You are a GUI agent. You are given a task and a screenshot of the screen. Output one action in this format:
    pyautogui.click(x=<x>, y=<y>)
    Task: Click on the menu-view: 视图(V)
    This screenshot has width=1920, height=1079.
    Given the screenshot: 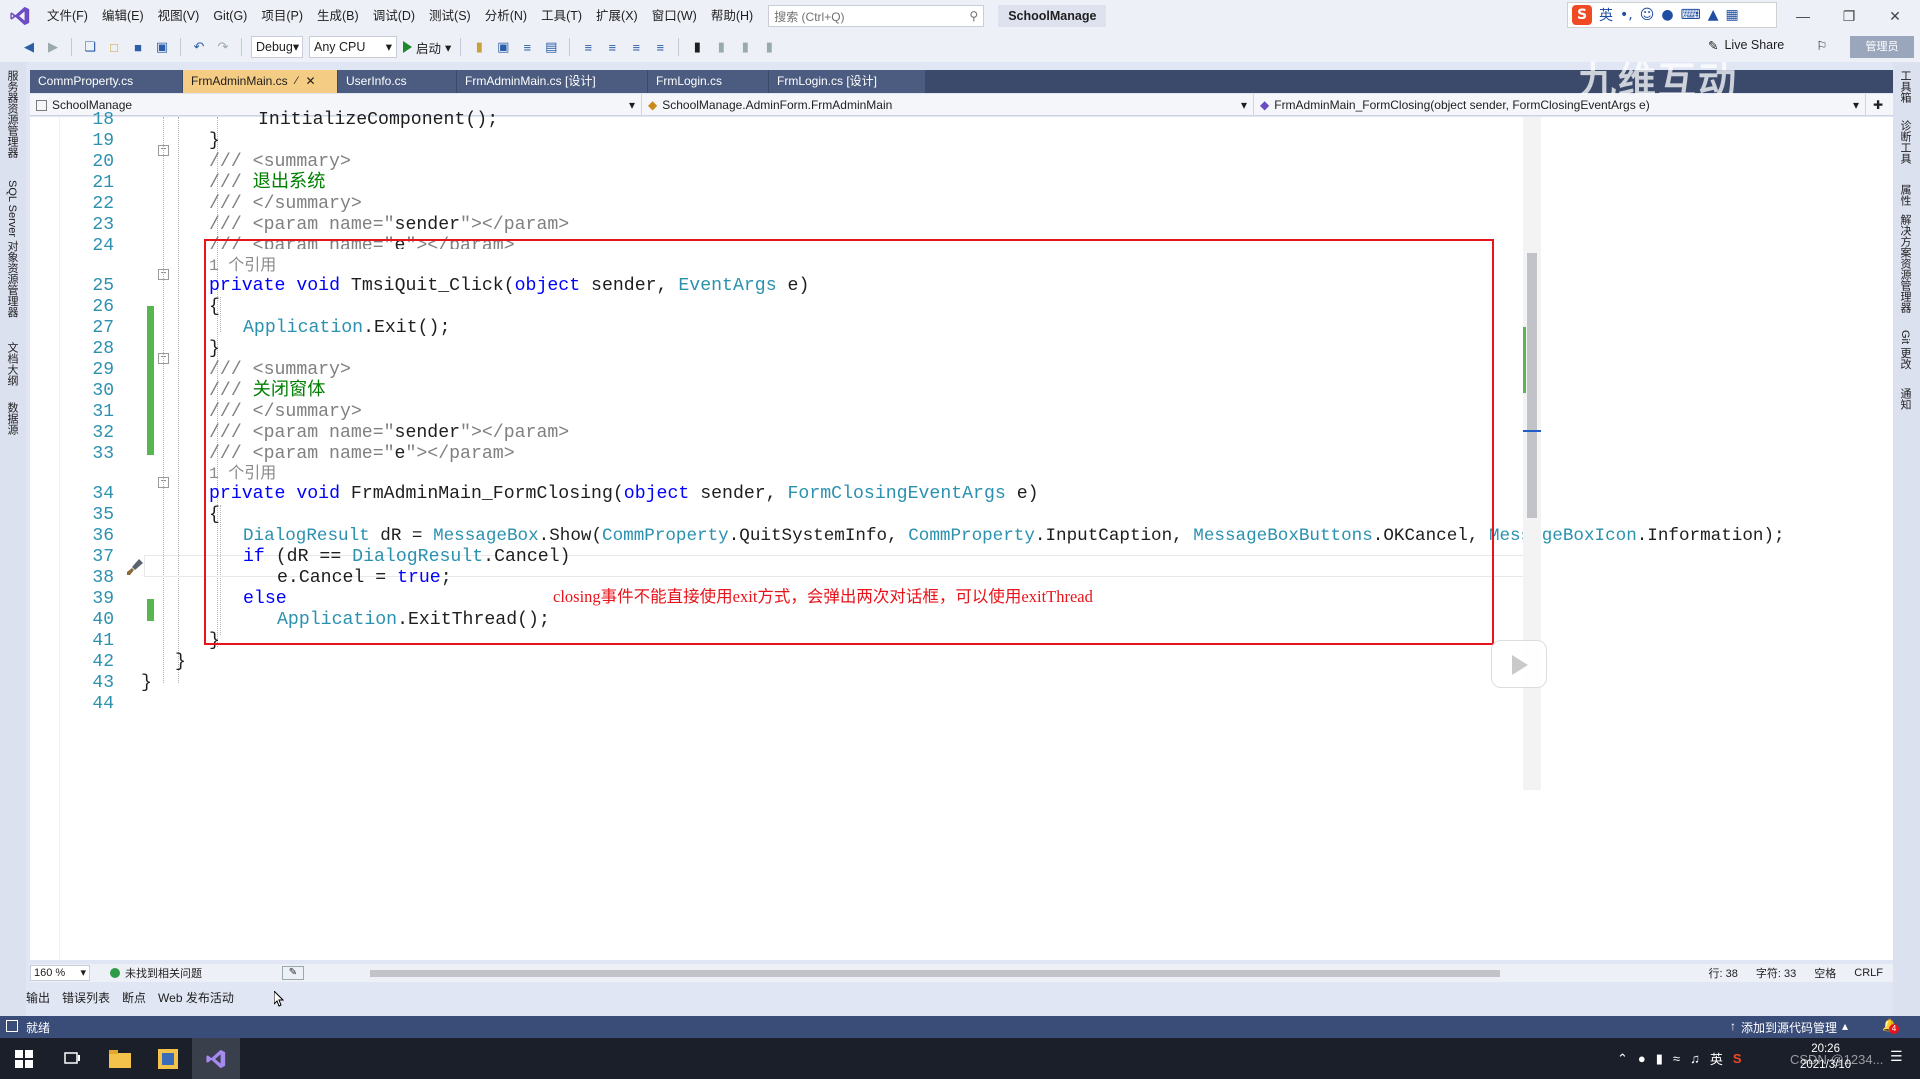 What is the action you would take?
    pyautogui.click(x=179, y=16)
    